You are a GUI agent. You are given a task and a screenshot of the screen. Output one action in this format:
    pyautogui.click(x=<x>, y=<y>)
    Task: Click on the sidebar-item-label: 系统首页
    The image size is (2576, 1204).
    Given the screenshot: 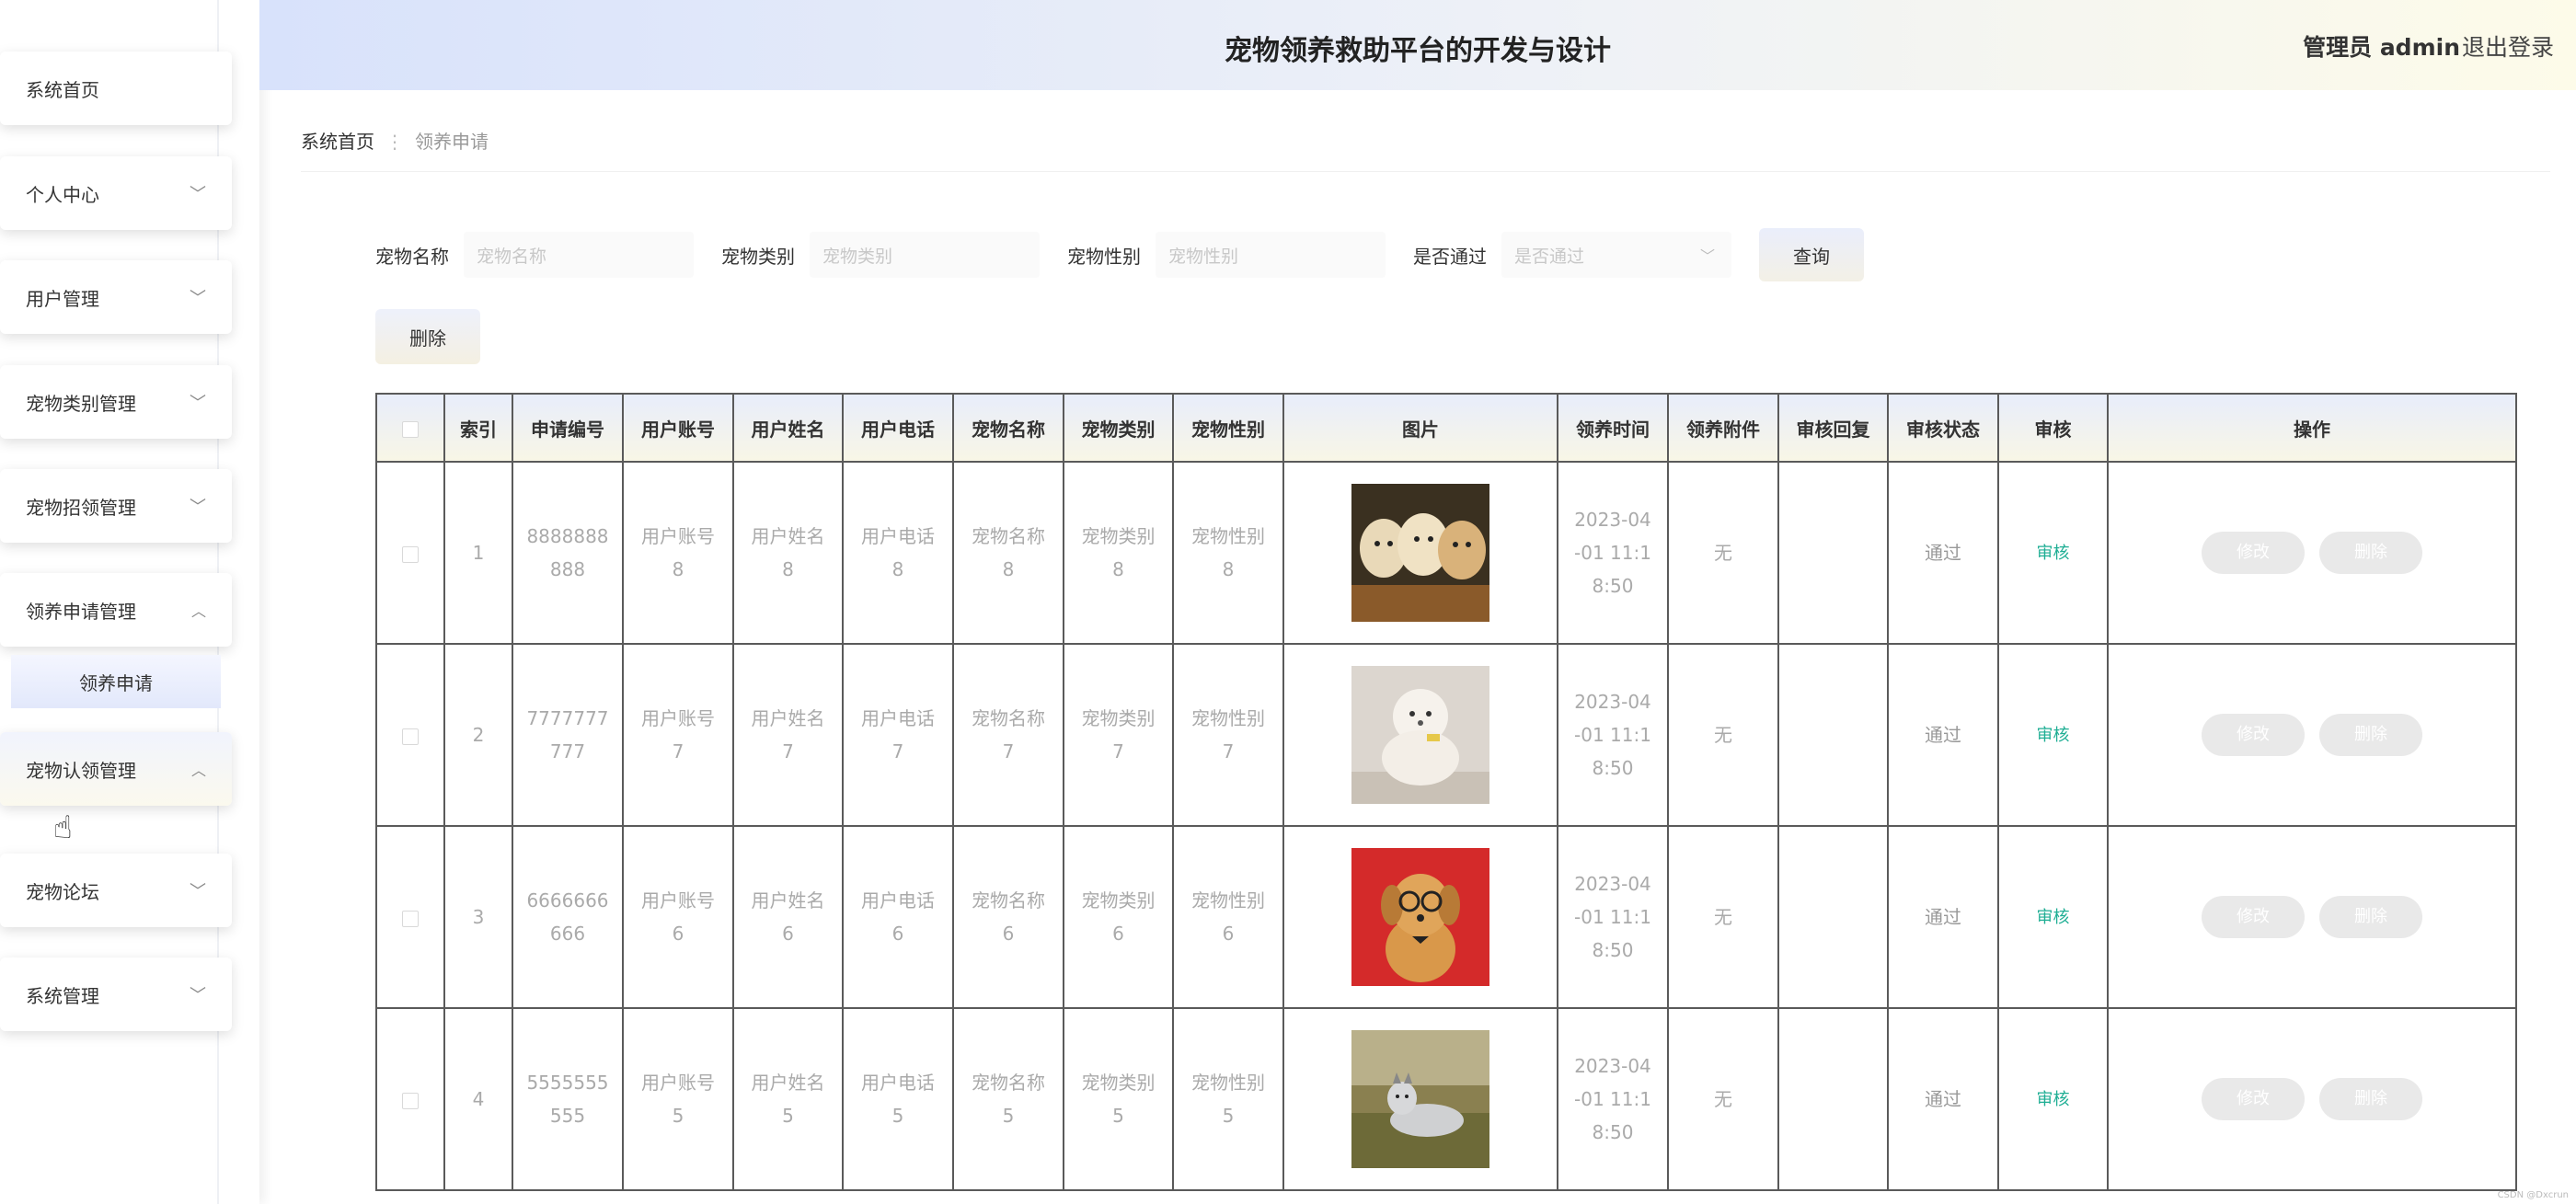 What is the action you would take?
    pyautogui.click(x=62, y=89)
    